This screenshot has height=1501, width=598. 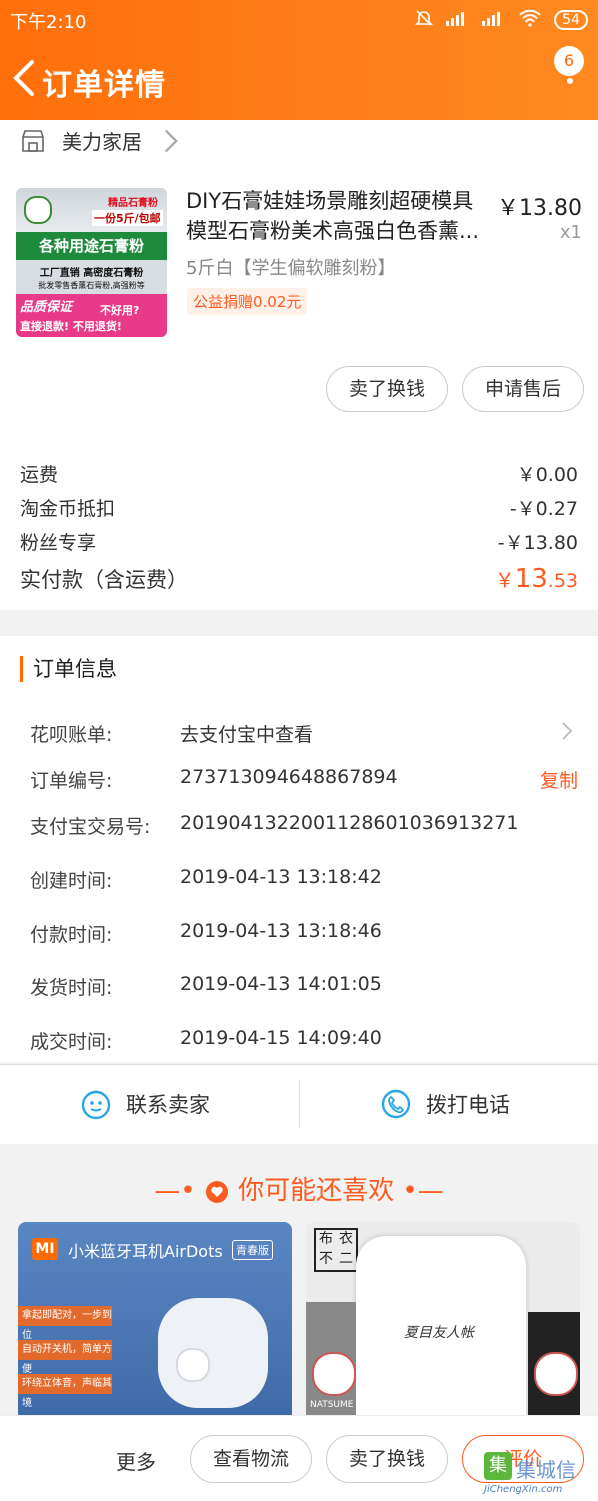 What do you see at coordinates (46, 307) in the screenshot?
I see `image-text: 品质保证` at bounding box center [46, 307].